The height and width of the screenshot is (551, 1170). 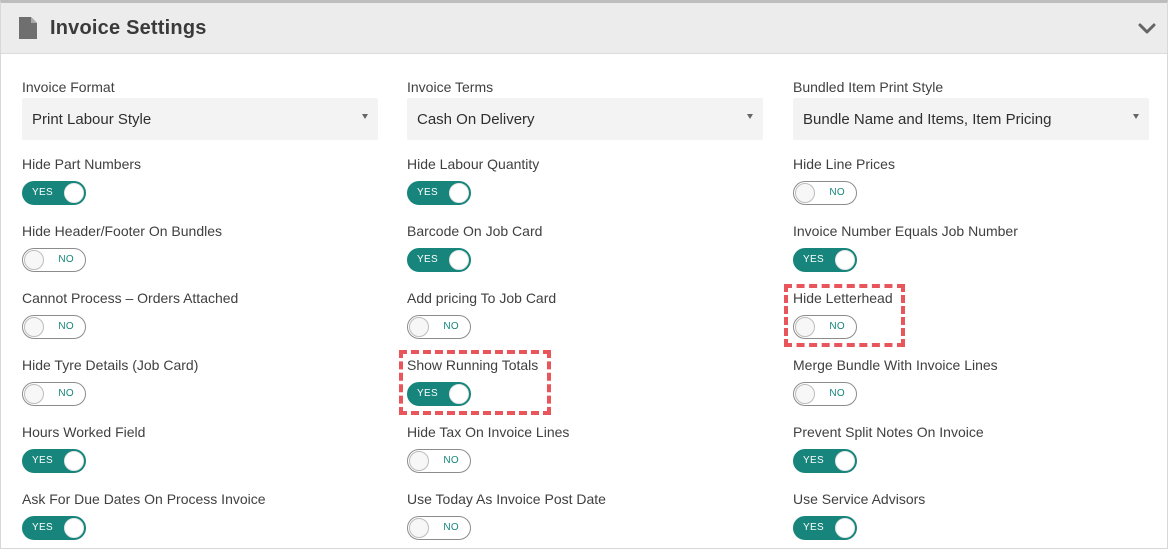 What do you see at coordinates (92, 119) in the screenshot?
I see `invoice-format-value: Print Labour Style` at bounding box center [92, 119].